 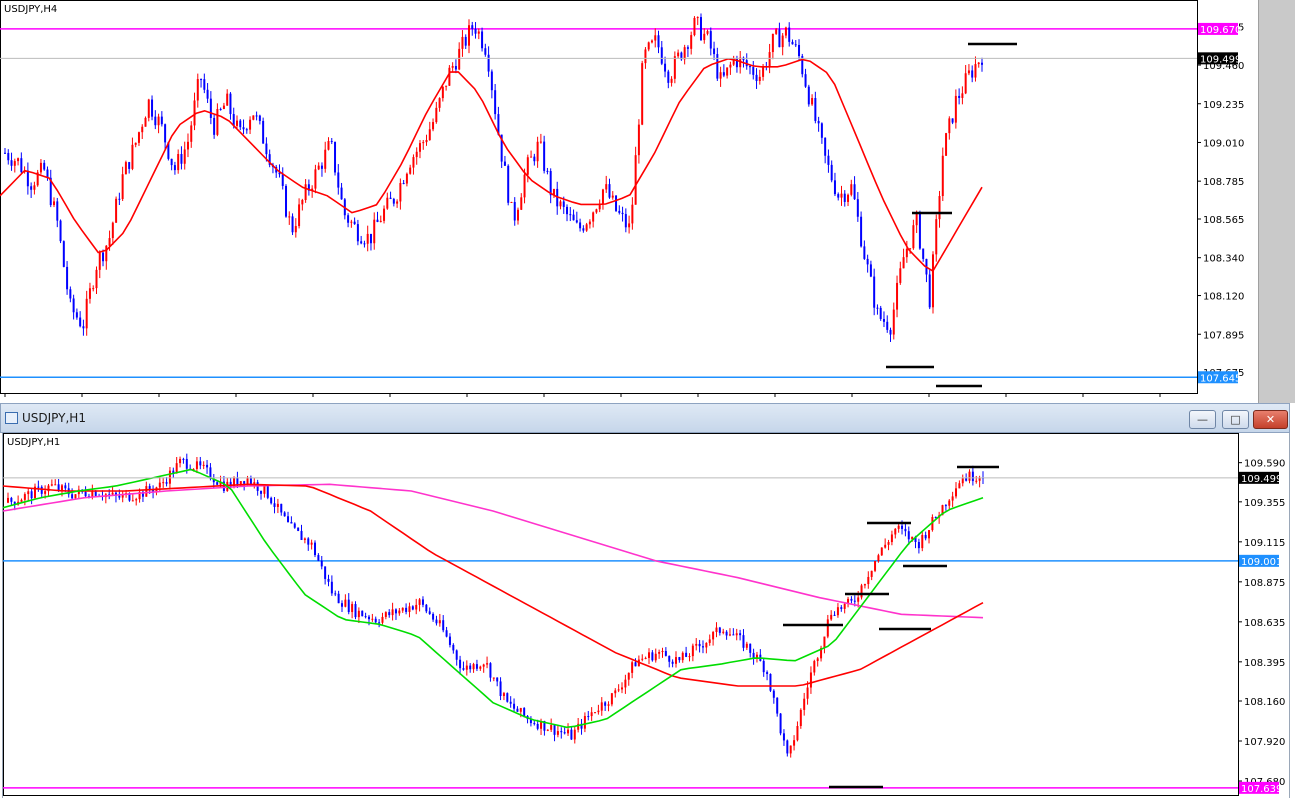 What do you see at coordinates (1235, 419) in the screenshot?
I see `maximize-button: □` at bounding box center [1235, 419].